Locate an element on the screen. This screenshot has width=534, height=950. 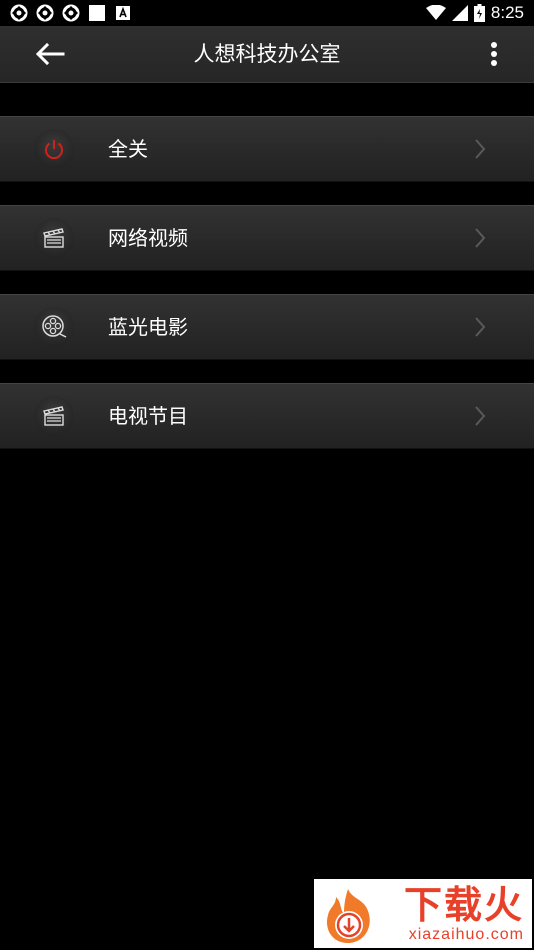
list-item-online-video: 网络视频 is located at coordinates (267, 238).